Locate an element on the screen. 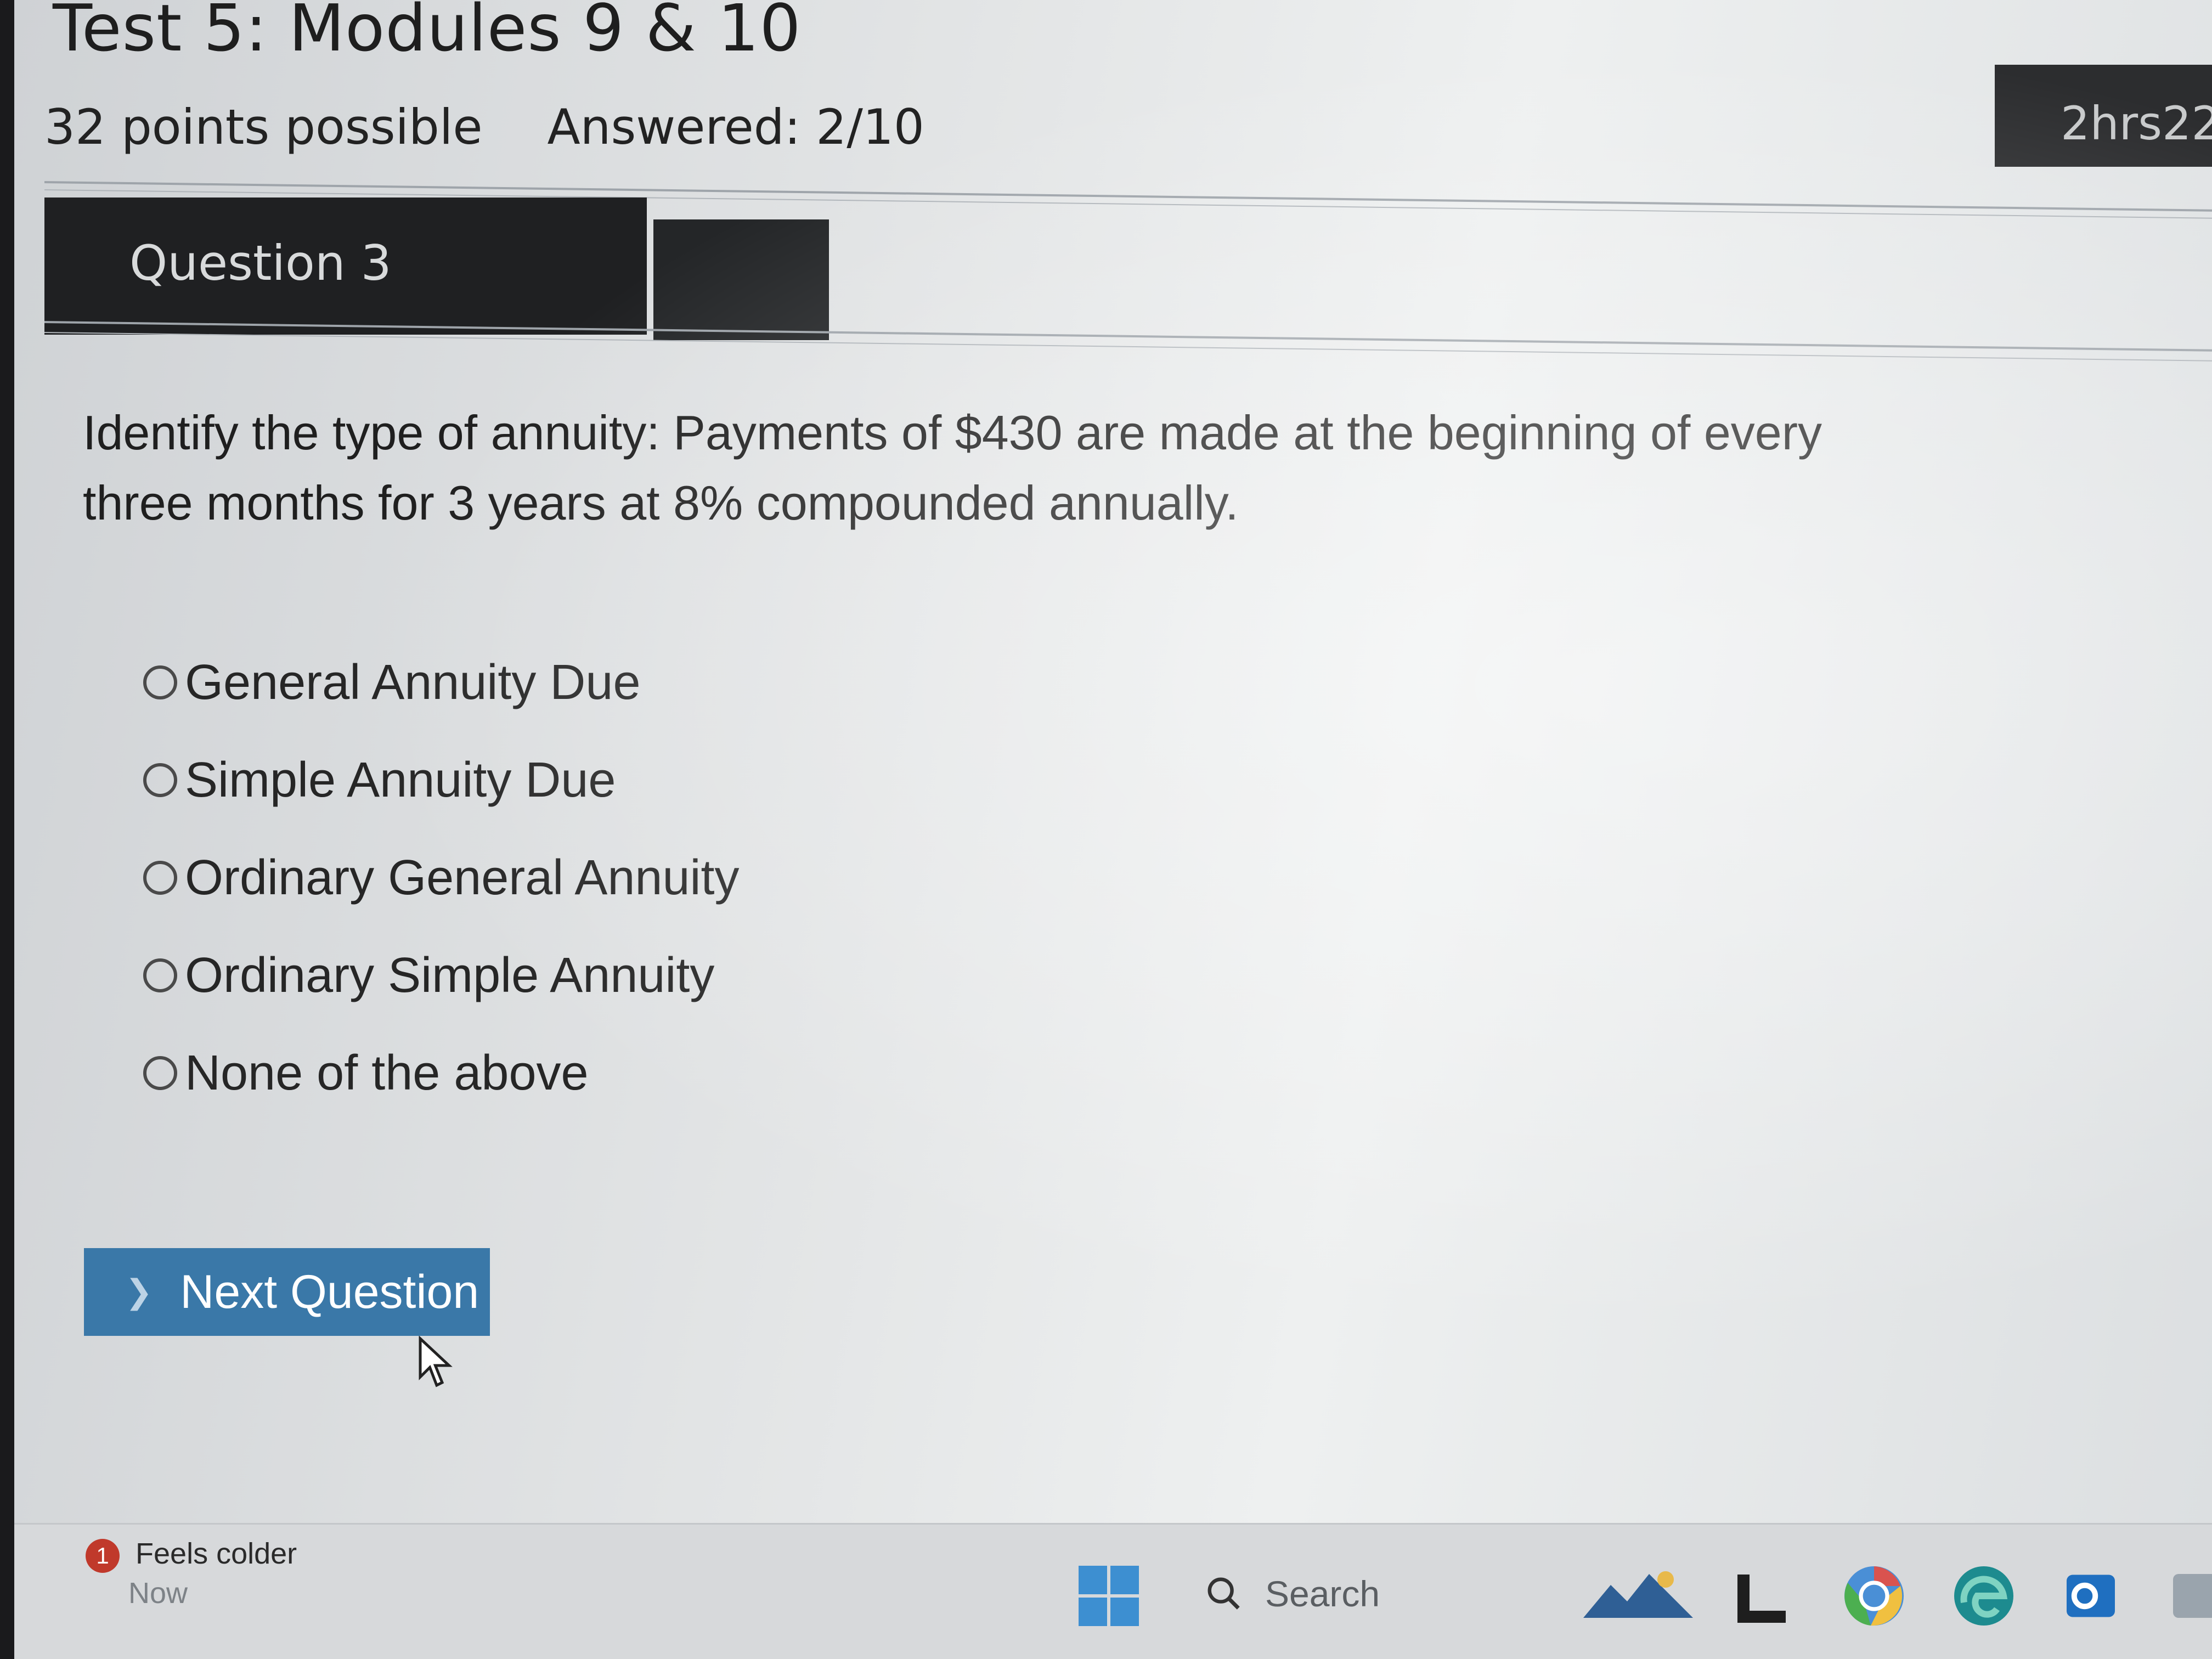 The image size is (2212, 1659). weather-widget: 1 Feels colder Now is located at coordinates (192, 1573).